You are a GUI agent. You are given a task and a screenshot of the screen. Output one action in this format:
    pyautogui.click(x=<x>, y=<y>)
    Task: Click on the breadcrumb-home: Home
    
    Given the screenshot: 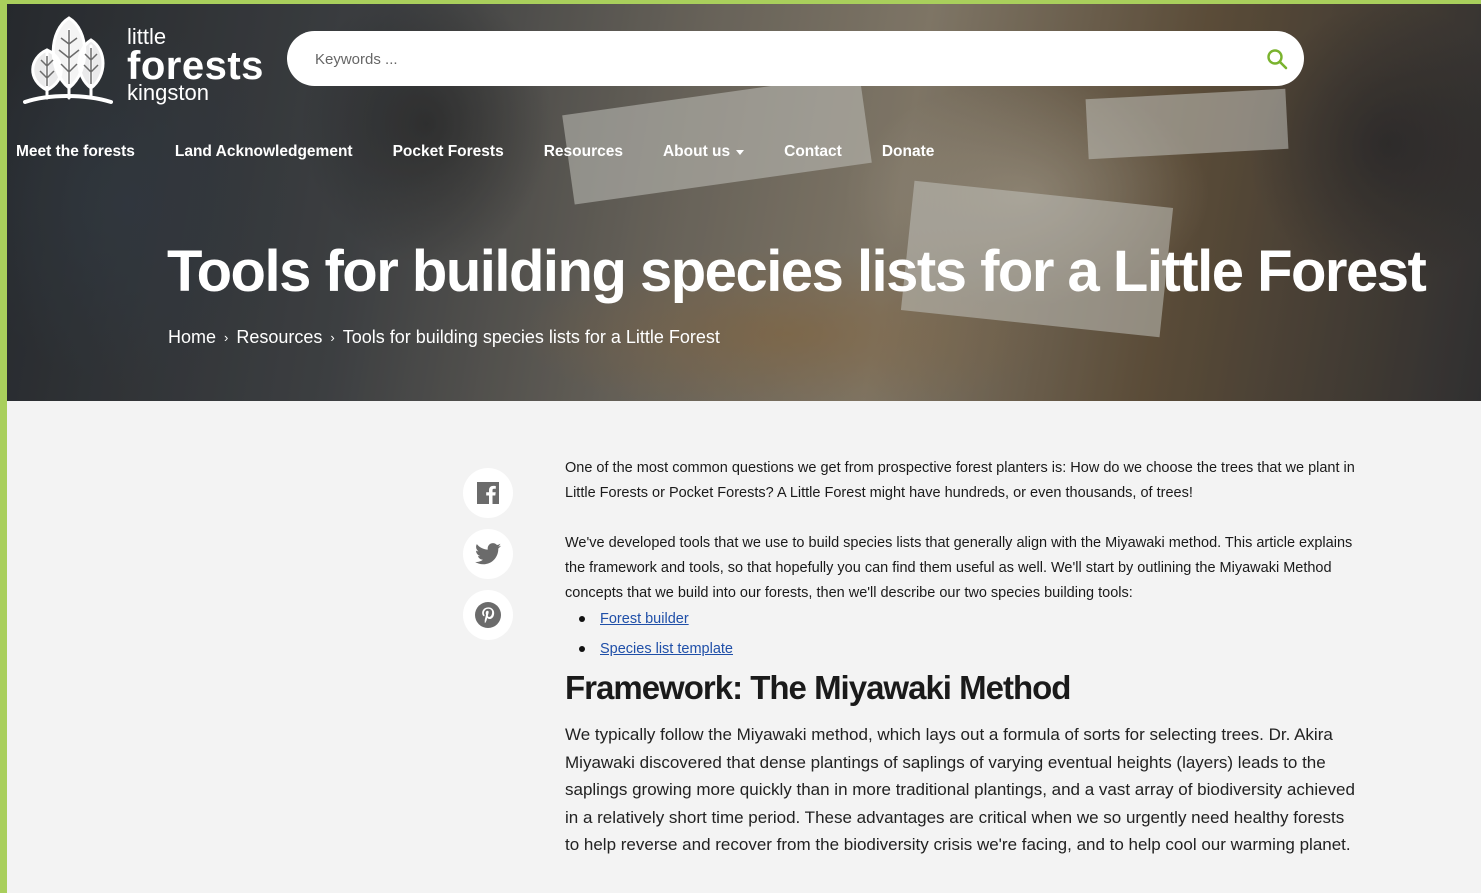 What is the action you would take?
    pyautogui.click(x=192, y=337)
    